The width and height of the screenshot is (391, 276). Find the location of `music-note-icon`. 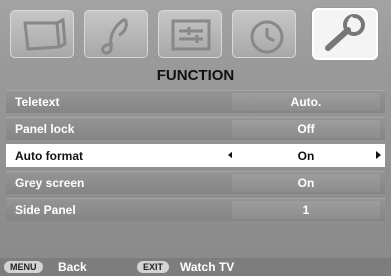

music-note-icon is located at coordinates (114, 36).